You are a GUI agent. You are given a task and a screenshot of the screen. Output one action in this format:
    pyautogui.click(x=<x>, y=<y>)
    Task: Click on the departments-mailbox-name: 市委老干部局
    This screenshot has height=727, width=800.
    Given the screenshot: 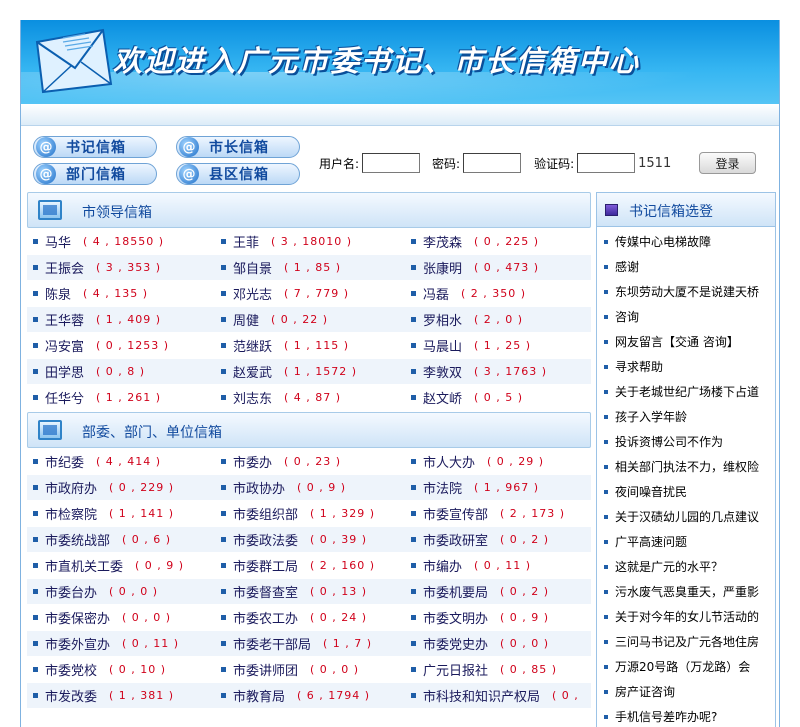 What is the action you would take?
    pyautogui.click(x=272, y=645)
    